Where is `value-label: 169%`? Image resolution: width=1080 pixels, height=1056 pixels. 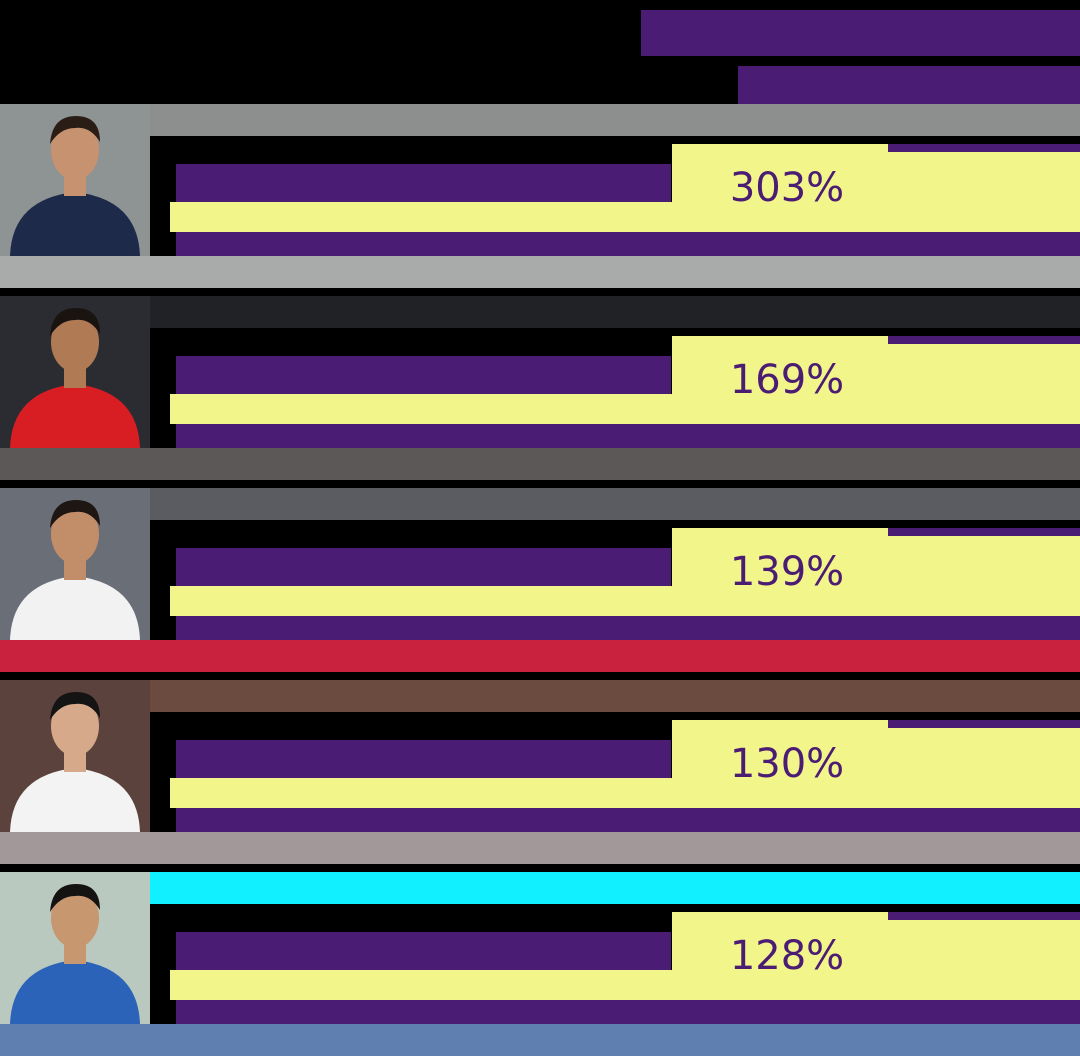
value-label: 169% is located at coordinates (787, 380).